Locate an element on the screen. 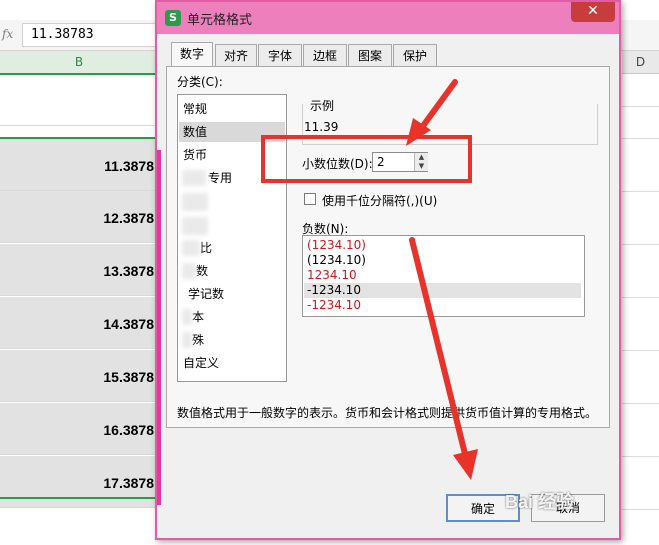 The image size is (659, 545). watermark: Bai 经验 is located at coordinates (540, 502).